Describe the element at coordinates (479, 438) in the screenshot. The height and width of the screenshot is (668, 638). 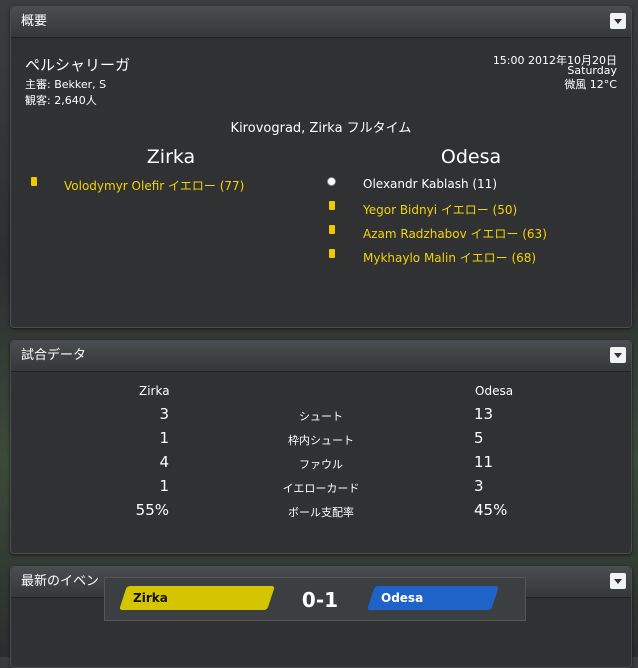
I see `stat-away-value: 5` at that location.